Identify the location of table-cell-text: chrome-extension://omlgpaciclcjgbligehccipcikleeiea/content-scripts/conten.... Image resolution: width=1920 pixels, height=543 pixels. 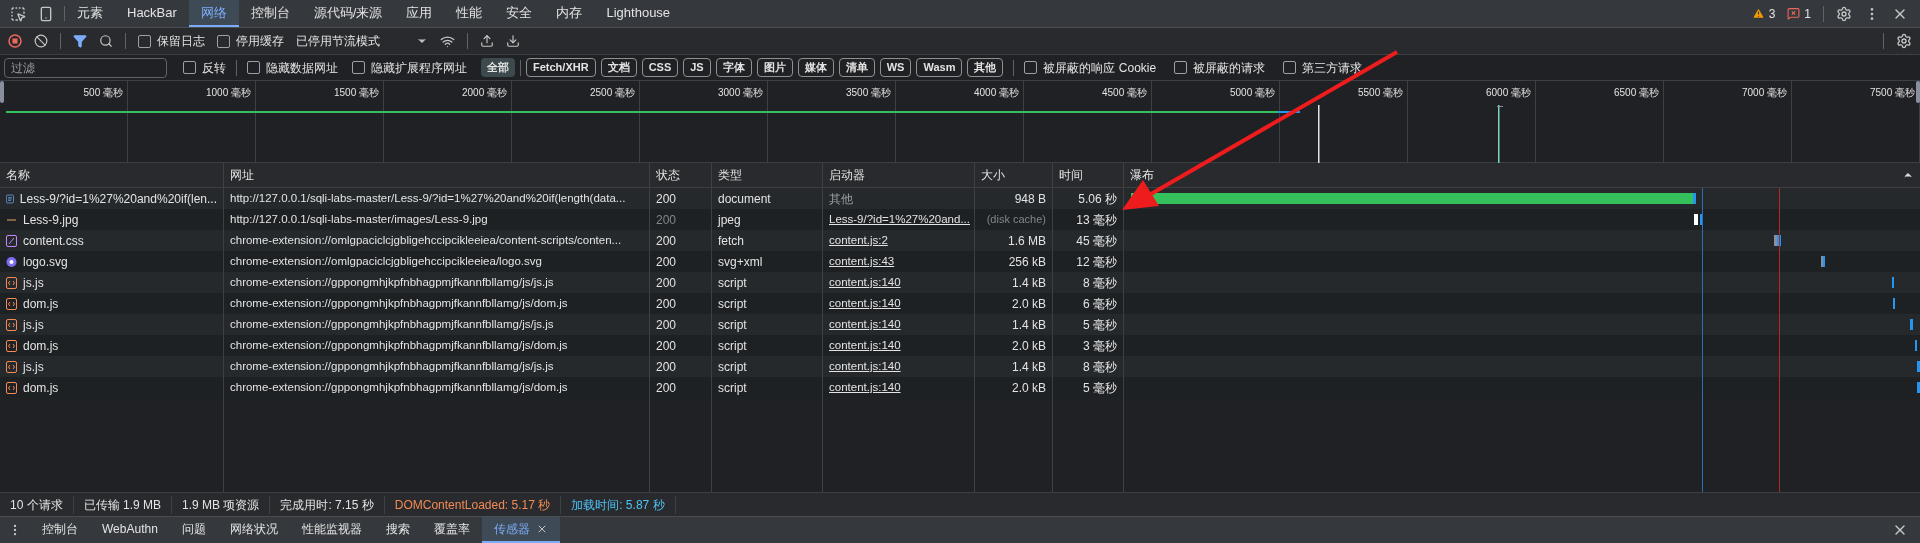
(426, 240).